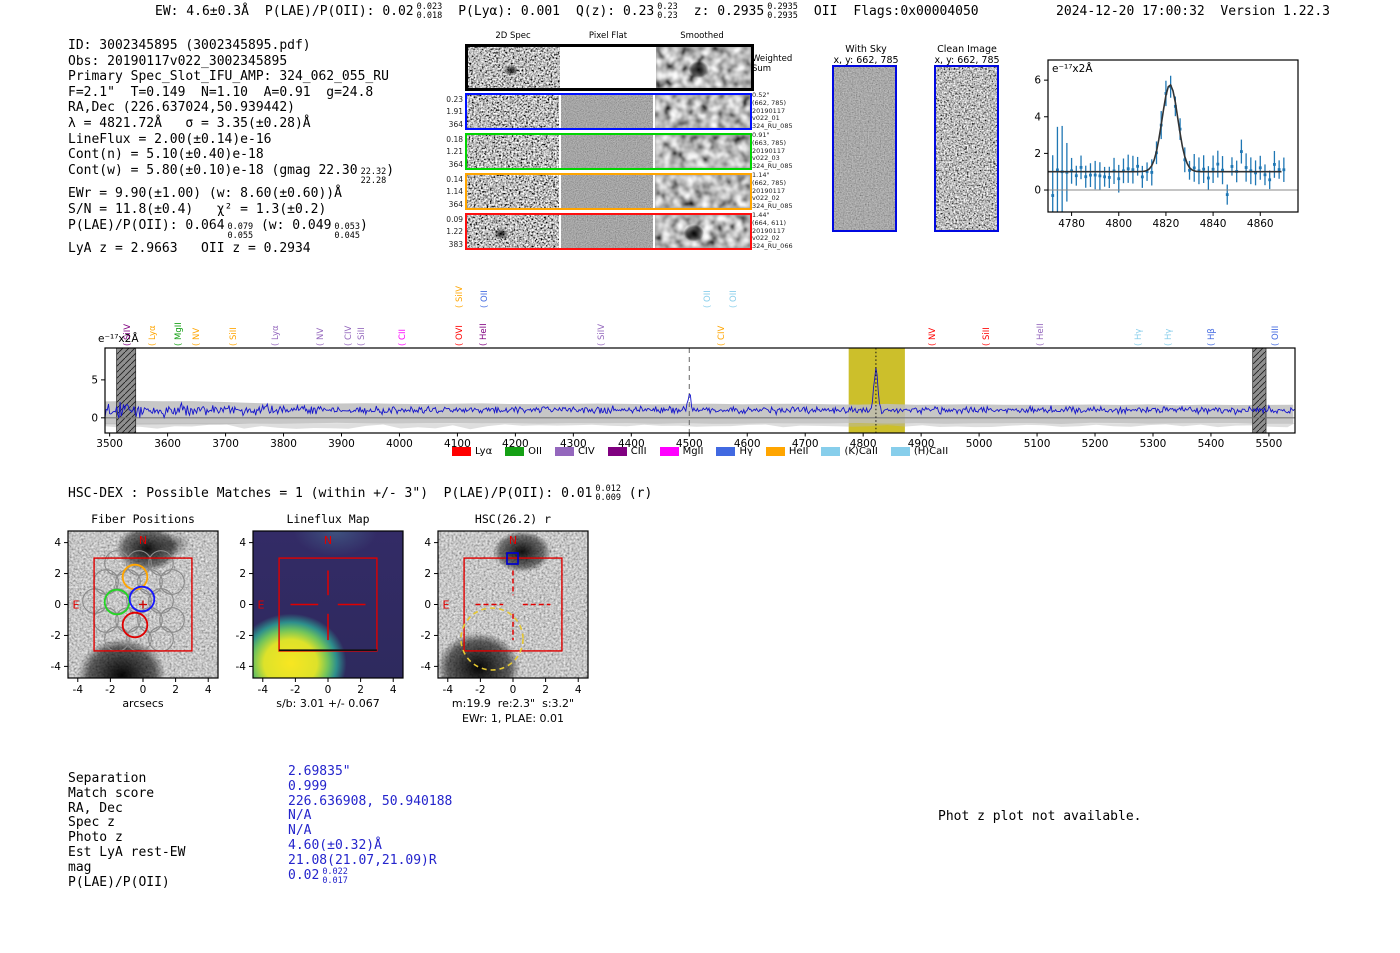 The height and width of the screenshot is (953, 1400). I want to click on hsc-xlabel: m:19.9 re:2.3" s:3.2", so click(513, 703).